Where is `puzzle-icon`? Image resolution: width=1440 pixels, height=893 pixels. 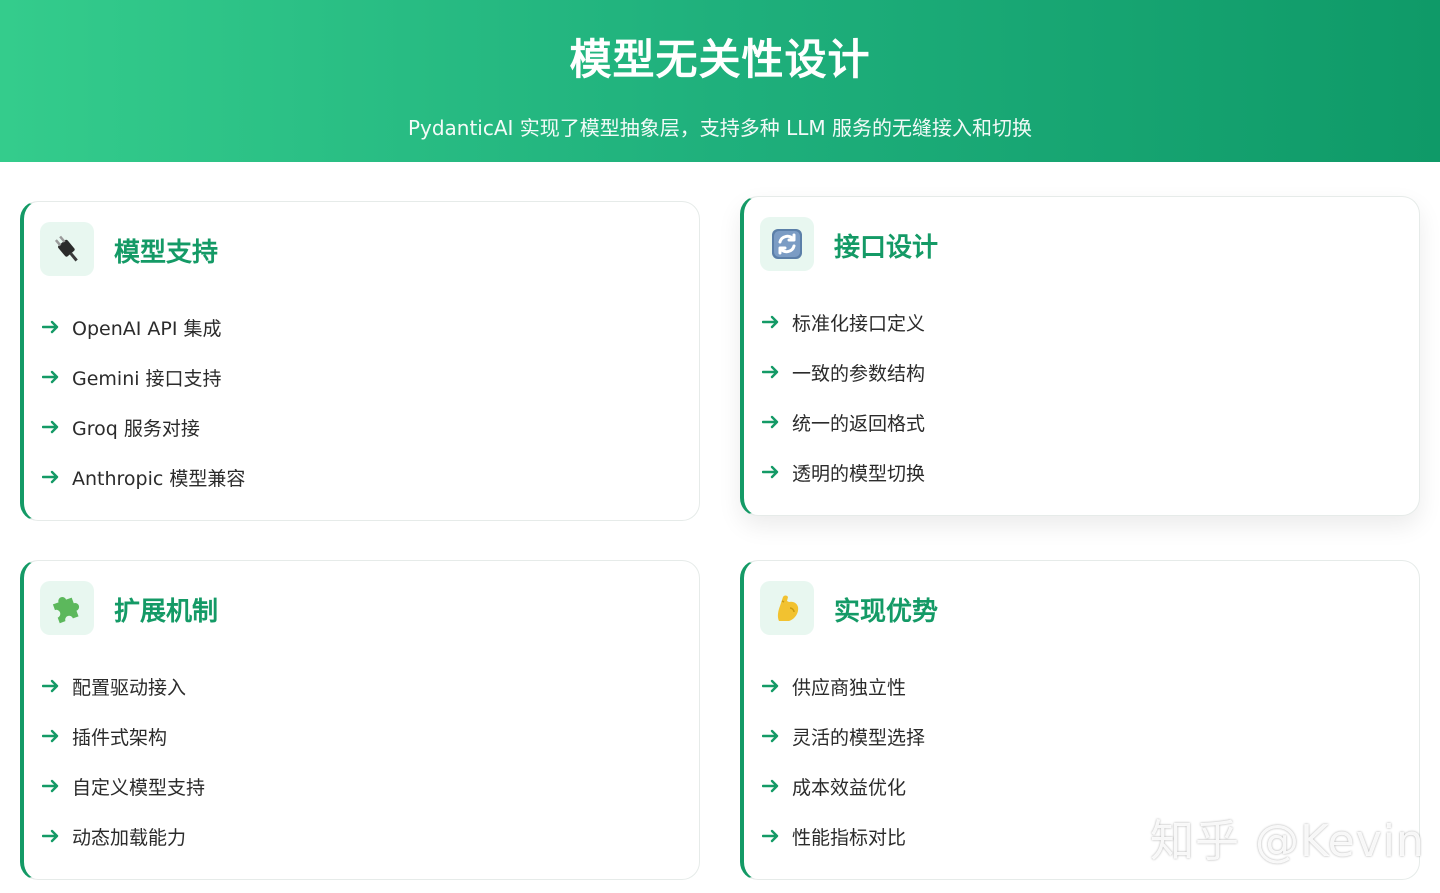 puzzle-icon is located at coordinates (67, 608).